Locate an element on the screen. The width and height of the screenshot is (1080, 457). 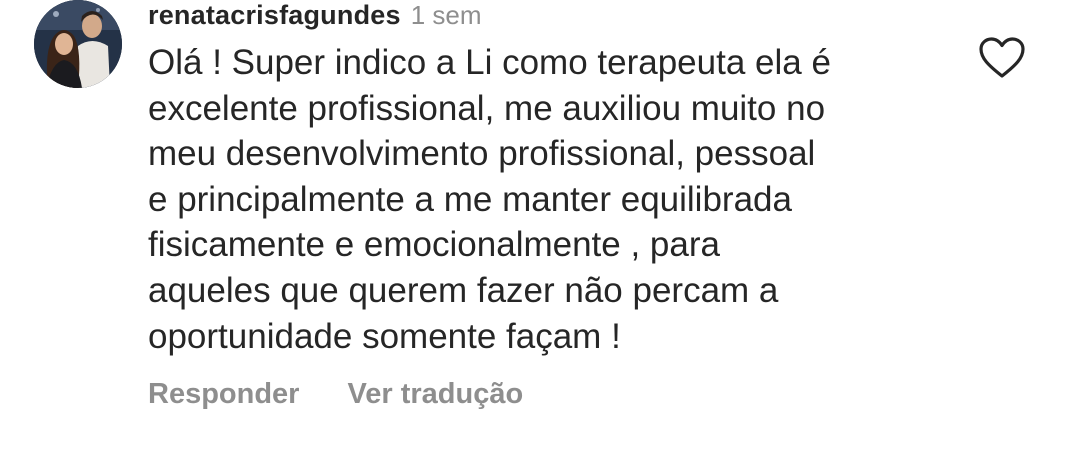
like-button is located at coordinates (1002, 58).